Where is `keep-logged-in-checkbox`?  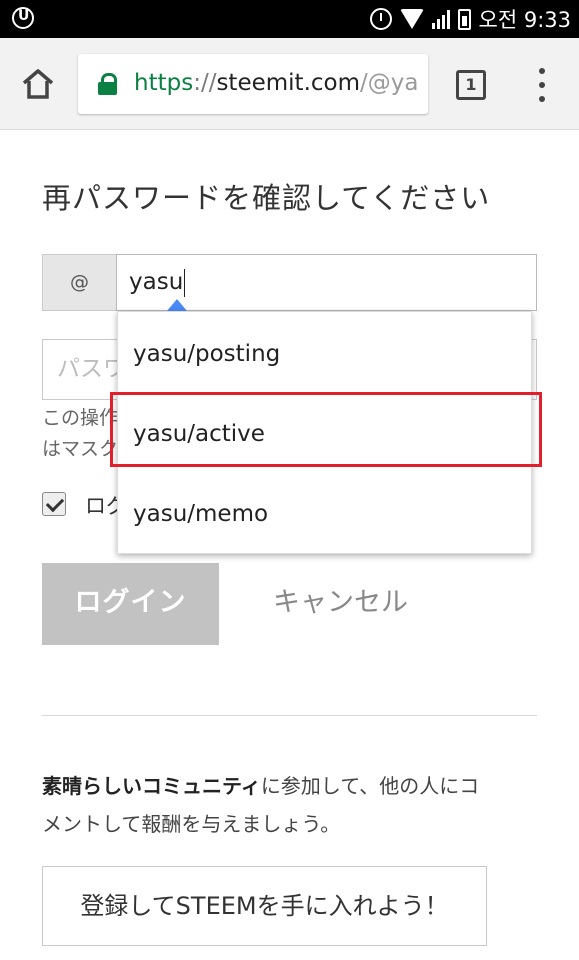
keep-logged-in-checkbox is located at coordinates (54, 504).